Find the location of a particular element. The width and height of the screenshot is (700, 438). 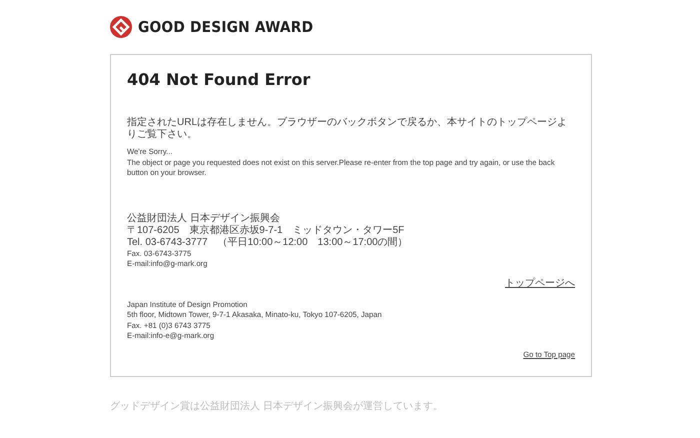

page-title: 404 Not Found Error is located at coordinates (219, 80).